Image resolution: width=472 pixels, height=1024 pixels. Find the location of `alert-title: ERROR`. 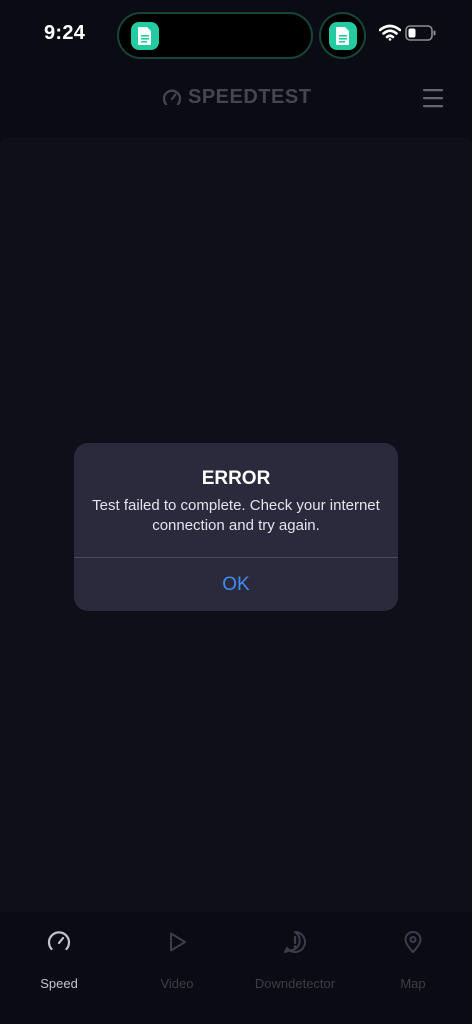

alert-title: ERROR is located at coordinates (236, 478).